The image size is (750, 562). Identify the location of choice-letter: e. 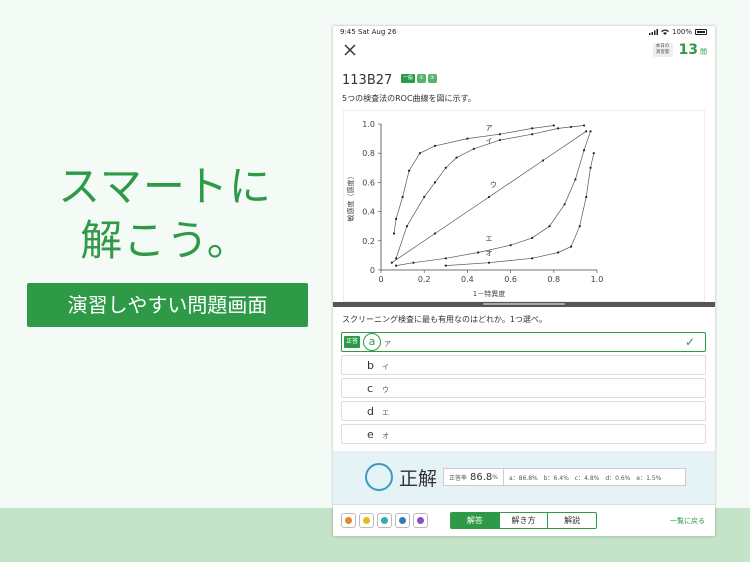
(370, 434).